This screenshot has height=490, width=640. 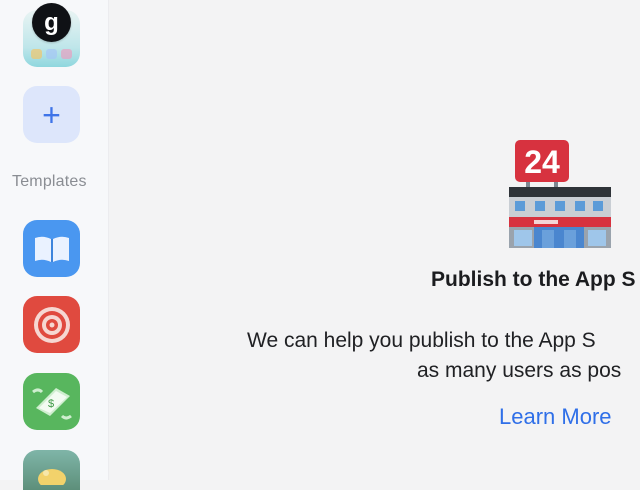 I want to click on target-icon, so click(x=51, y=324).